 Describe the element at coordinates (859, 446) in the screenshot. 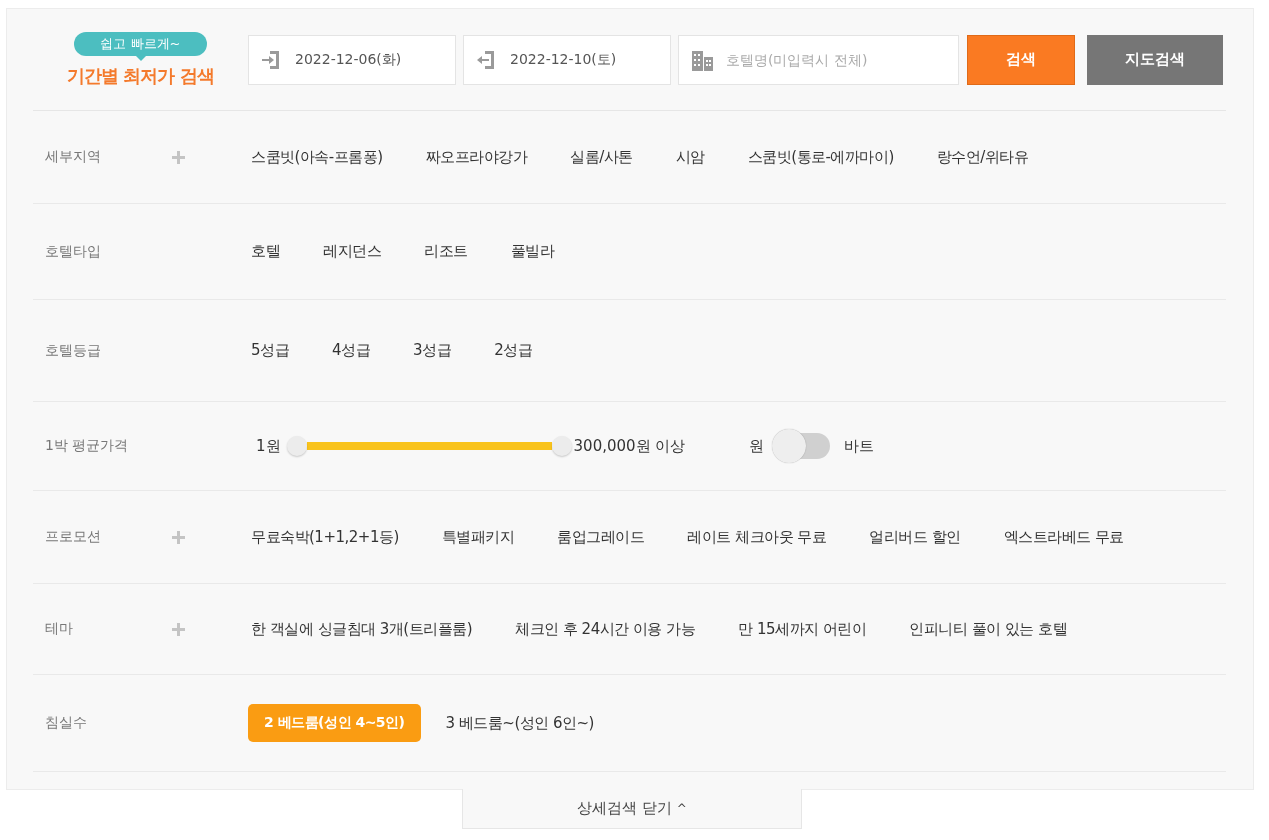

I see `currency-label: 바트` at that location.